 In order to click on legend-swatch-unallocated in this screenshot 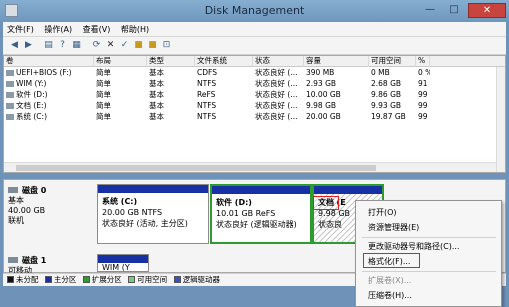, I will do `click(10, 279)`.